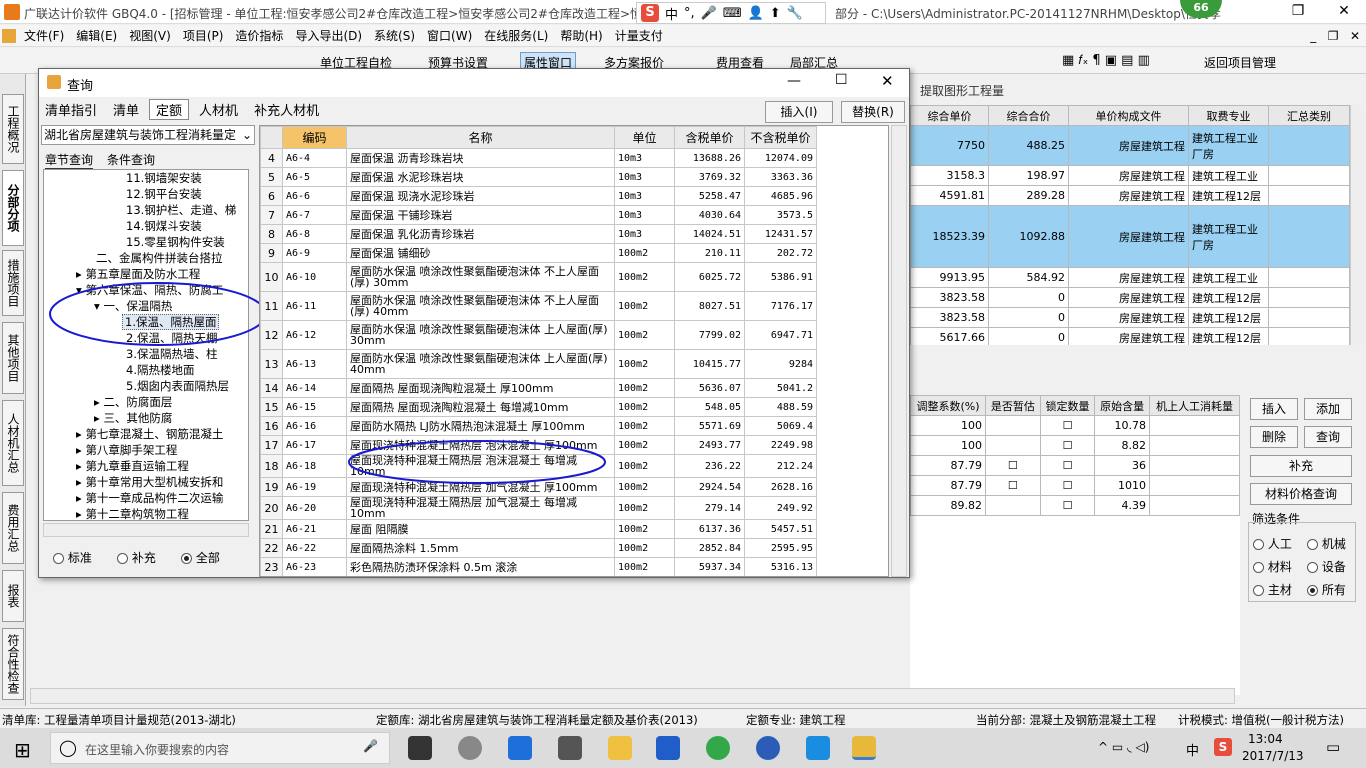 This screenshot has height=768, width=1366. I want to click on calculator-icon: ▦ 𝑓ₓ ¶ ▣ ▤ ▥, so click(1106, 60).